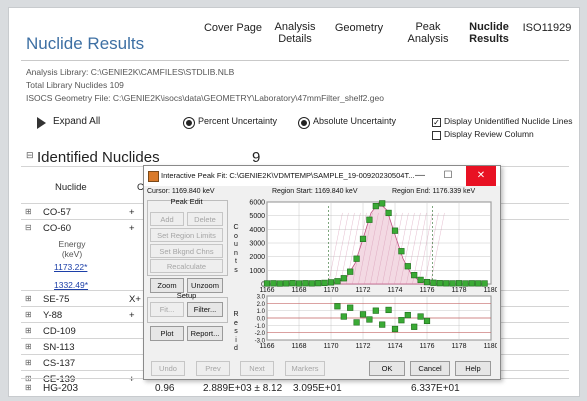 The height and width of the screenshot is (401, 587). I want to click on tab-cover-page: Cover Page, so click(233, 28).